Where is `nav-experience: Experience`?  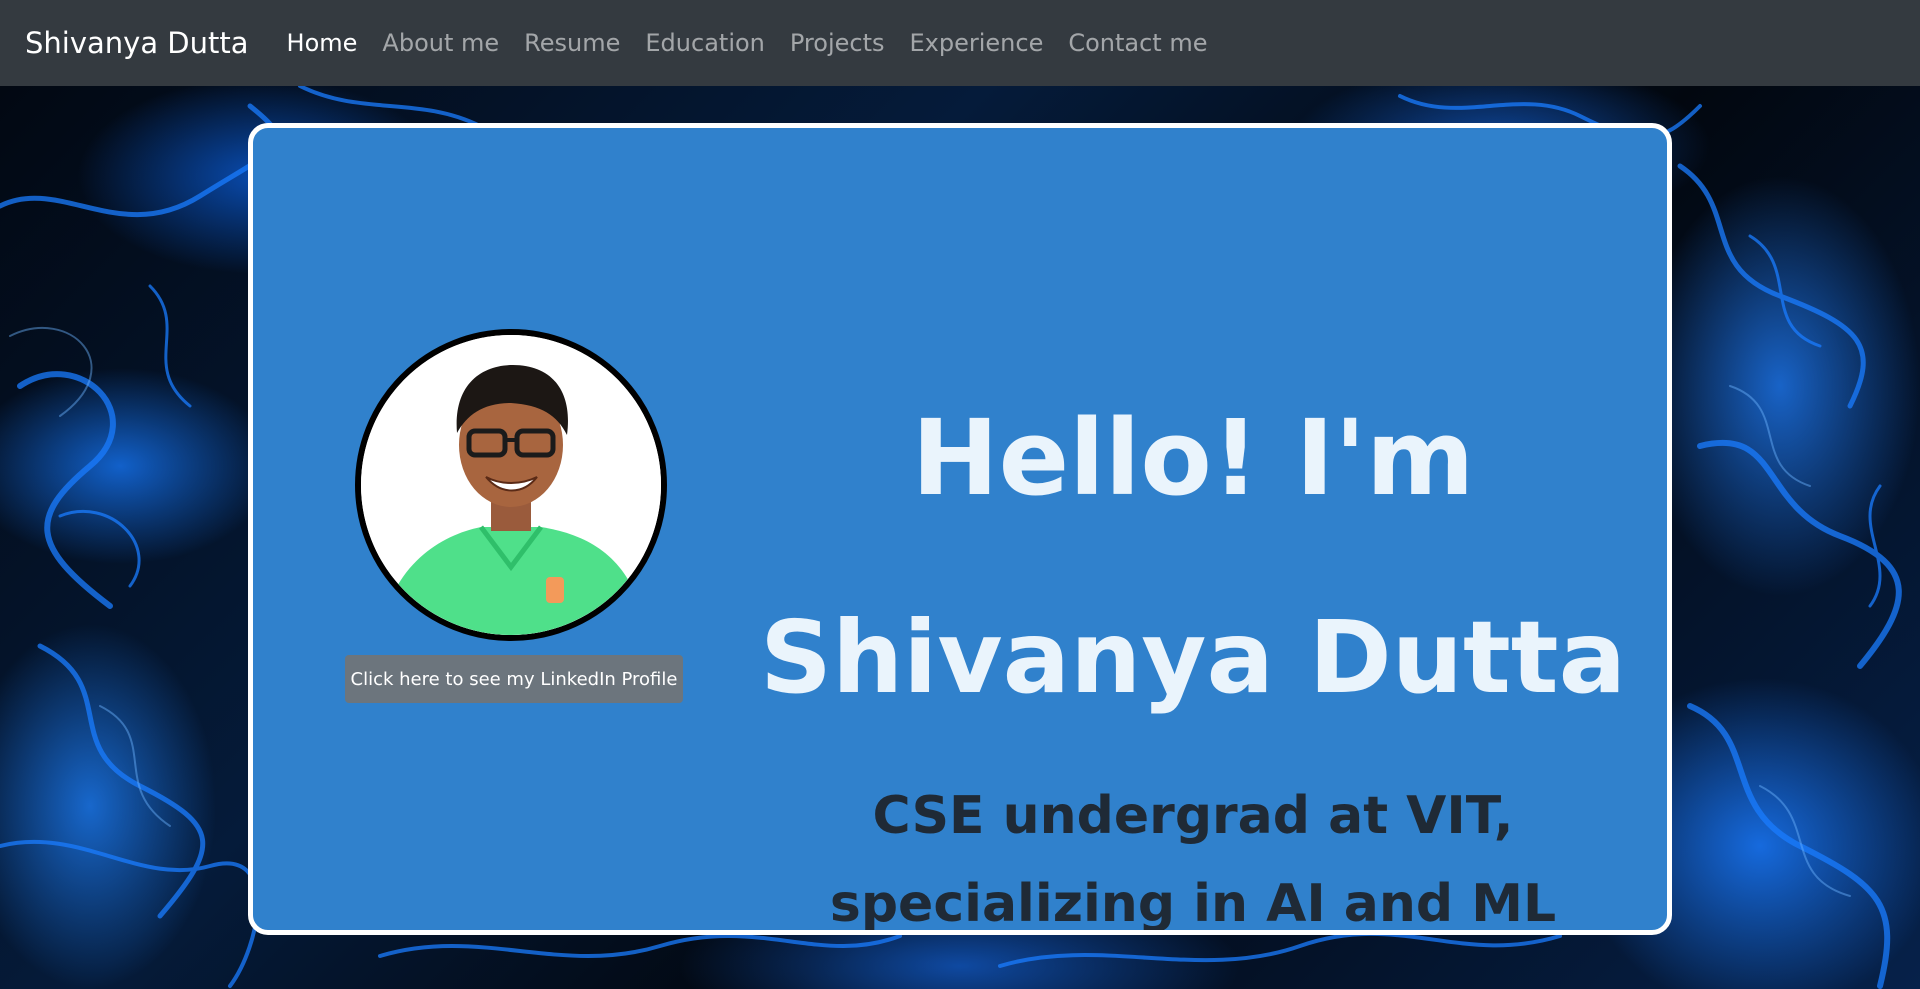 nav-experience: Experience is located at coordinates (977, 43).